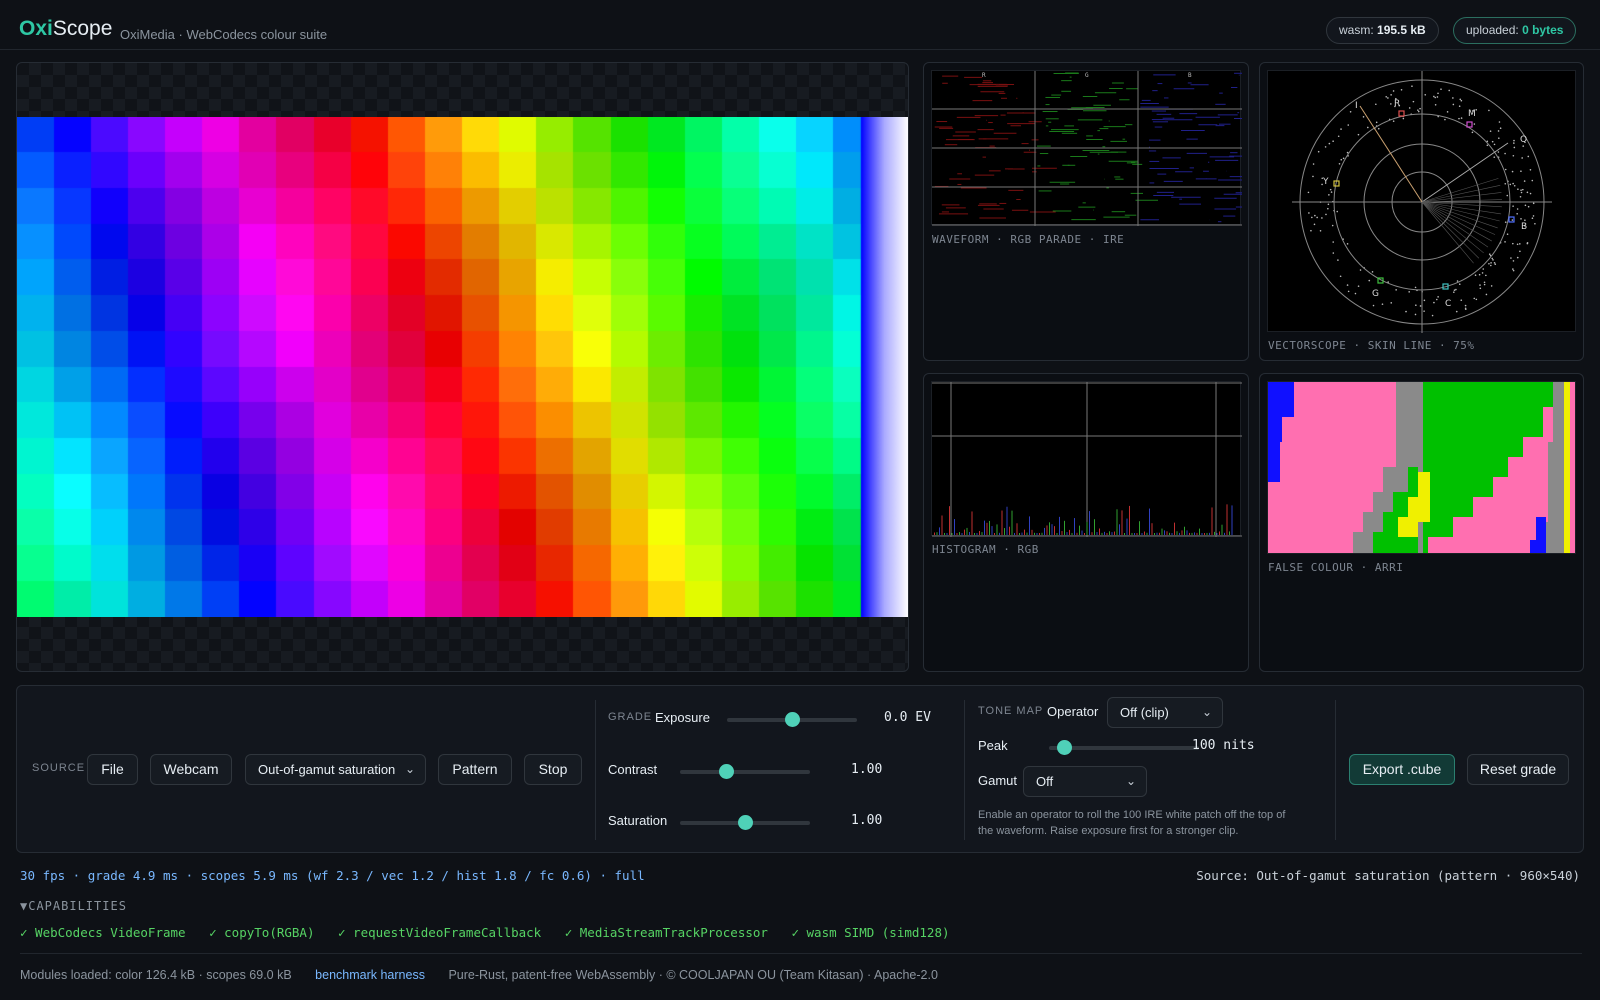 The width and height of the screenshot is (1600, 1000). Describe the element at coordinates (1087, 75) in the screenshot. I see `wf-channel-g: G` at that location.